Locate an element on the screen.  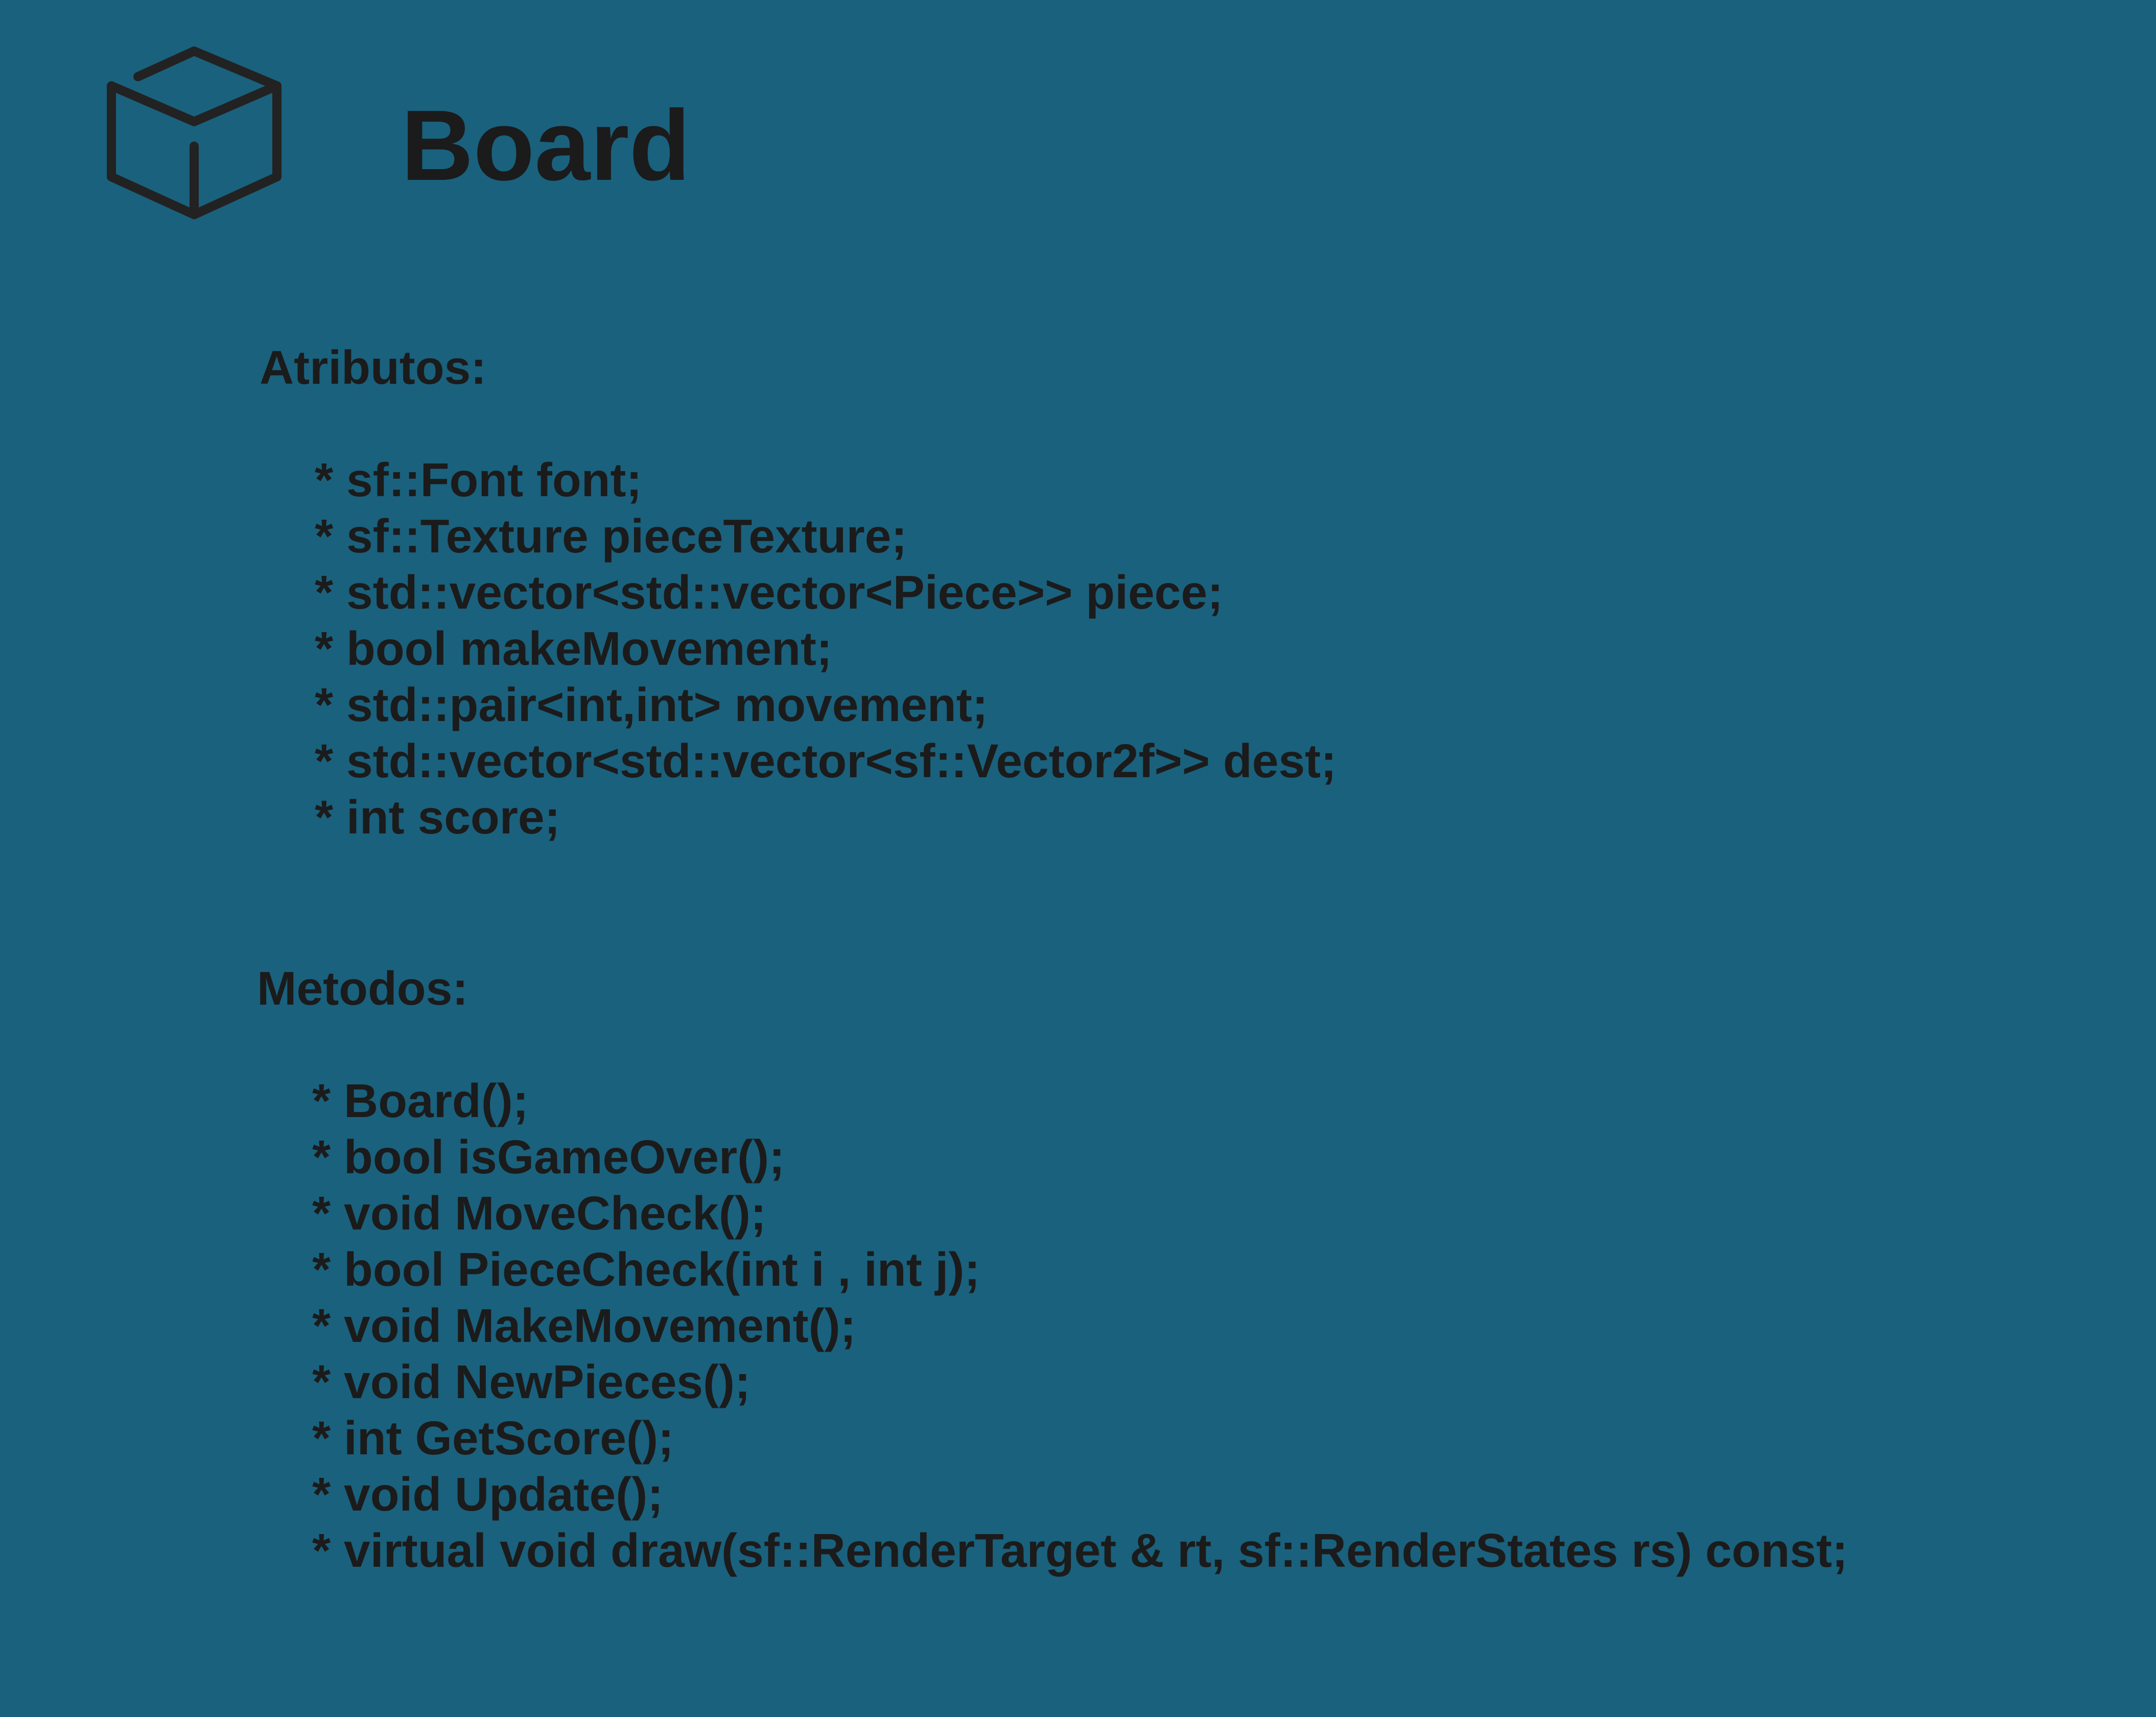
method-item: * void MakeMovement(); is located at coordinates (584, 1325).